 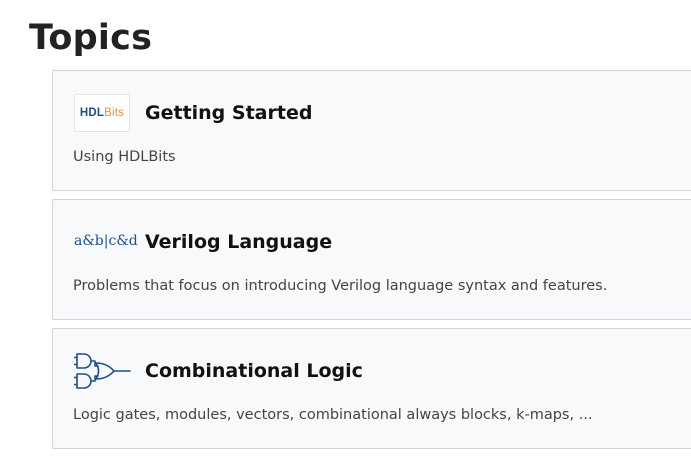 What do you see at coordinates (92, 113) in the screenshot?
I see `hdlbits-logo-hdl: HDL` at bounding box center [92, 113].